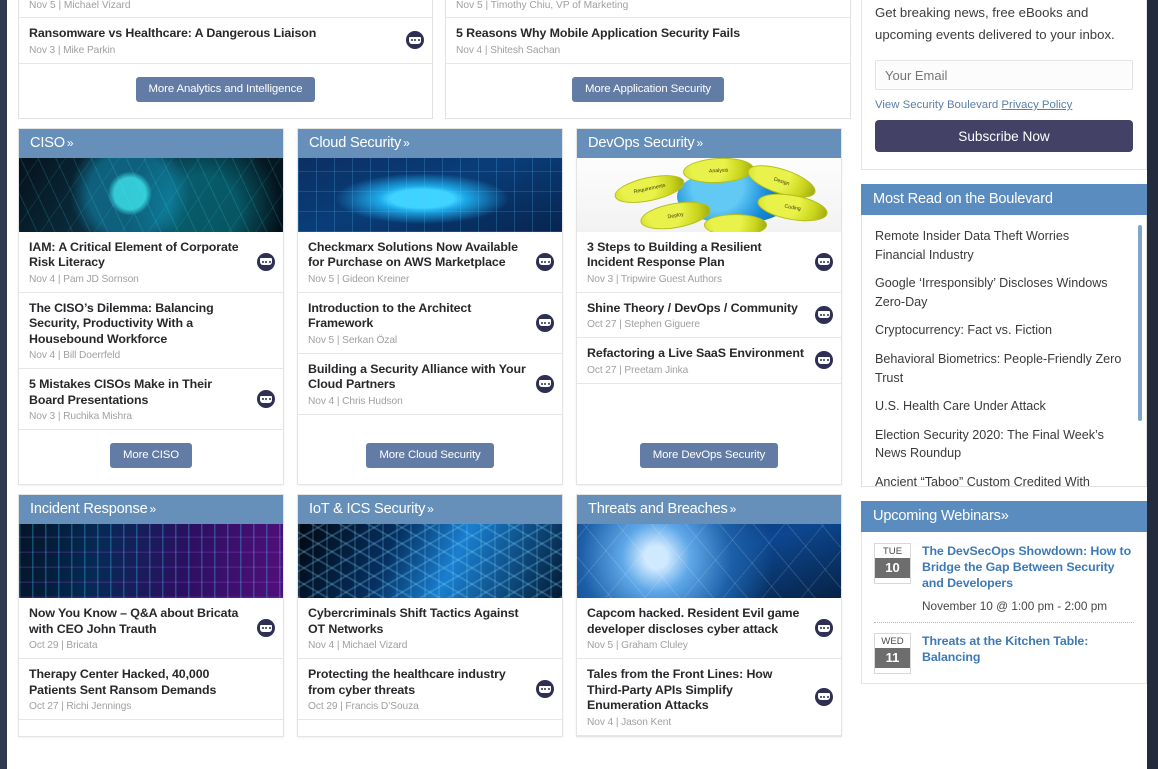  I want to click on iot-ics-security-thumbnail-image, so click(430, 561).